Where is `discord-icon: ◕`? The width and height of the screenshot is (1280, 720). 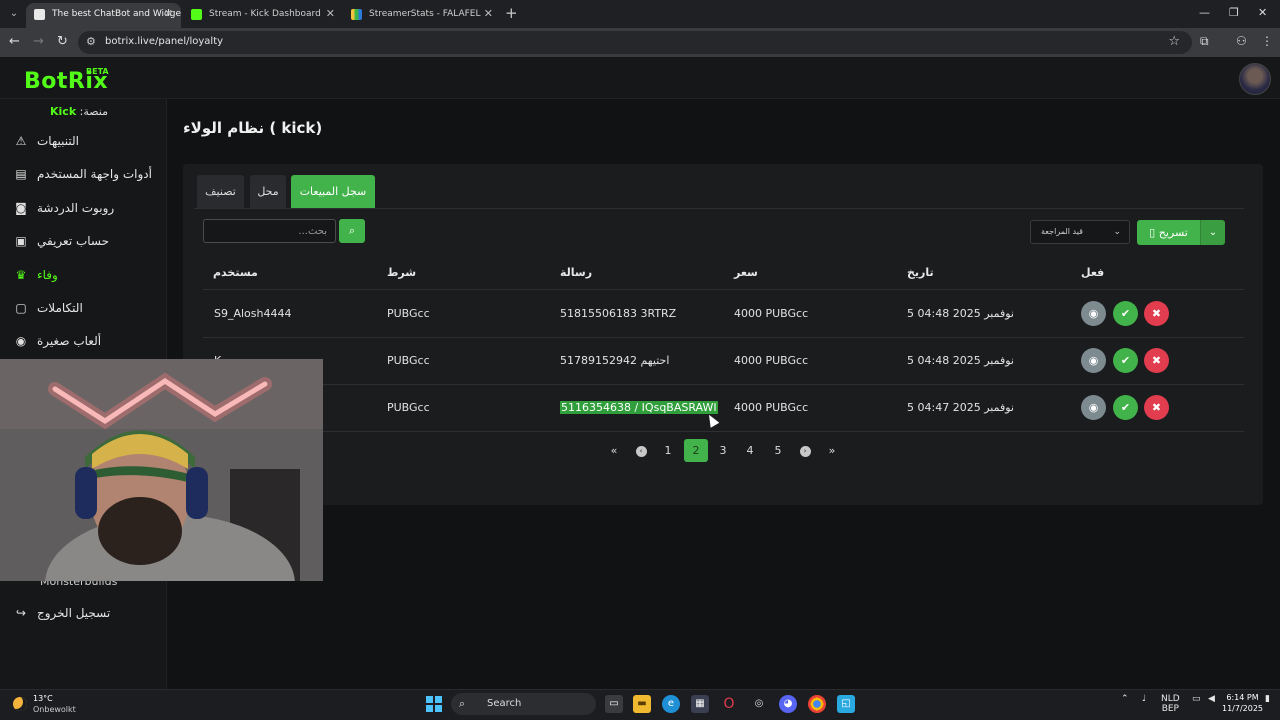
discord-icon: ◕ is located at coordinates (788, 704).